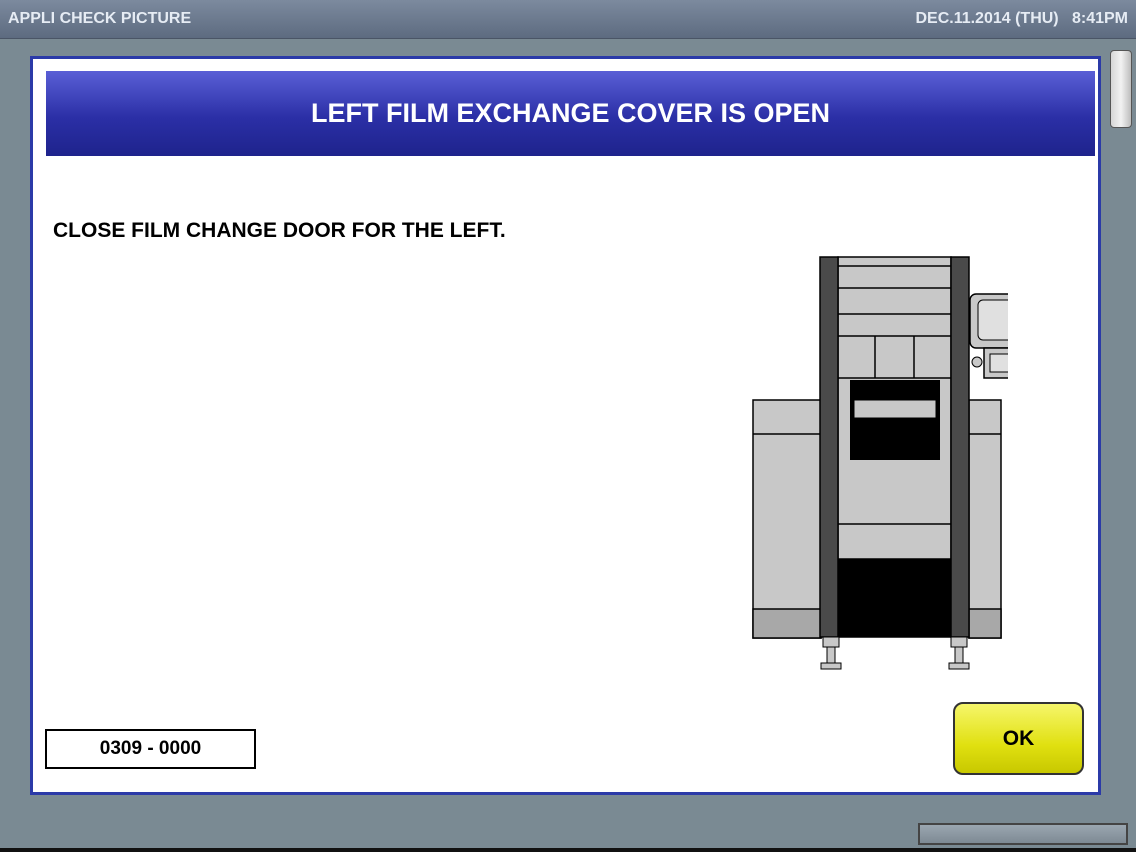  I want to click on scrollbar, so click(1121, 416).